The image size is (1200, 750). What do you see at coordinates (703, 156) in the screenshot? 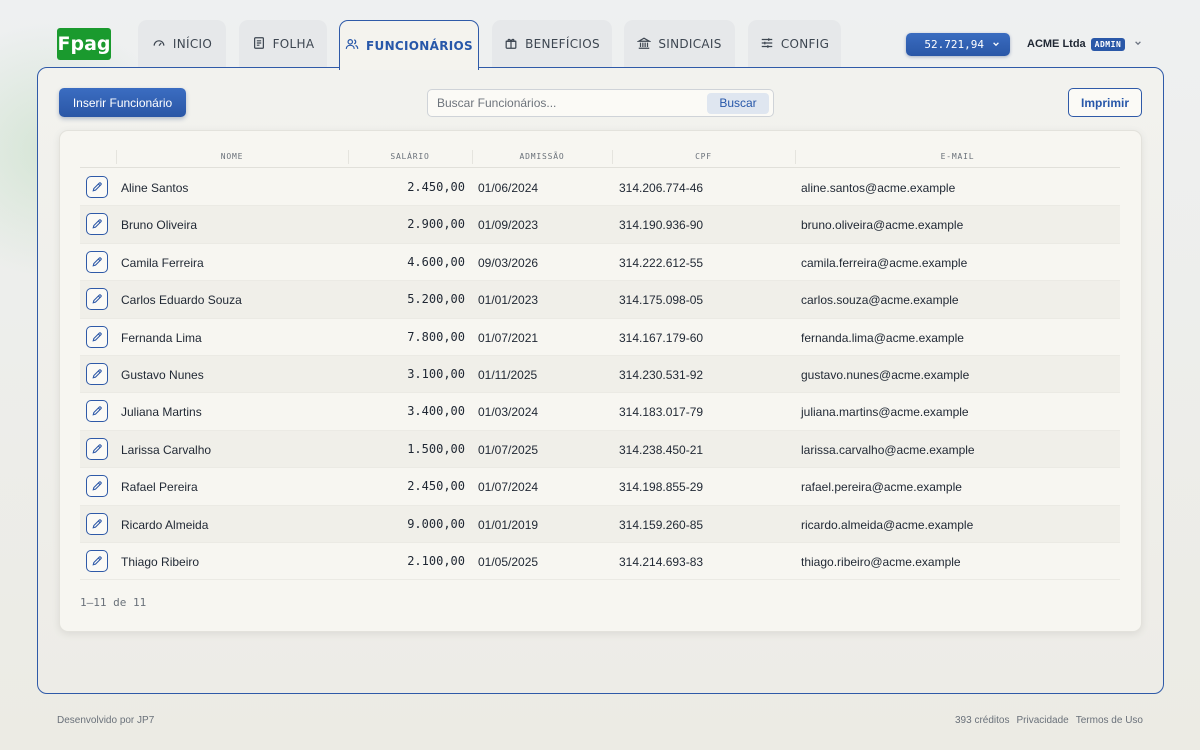
I see `column-header-cpf: CPF` at bounding box center [703, 156].